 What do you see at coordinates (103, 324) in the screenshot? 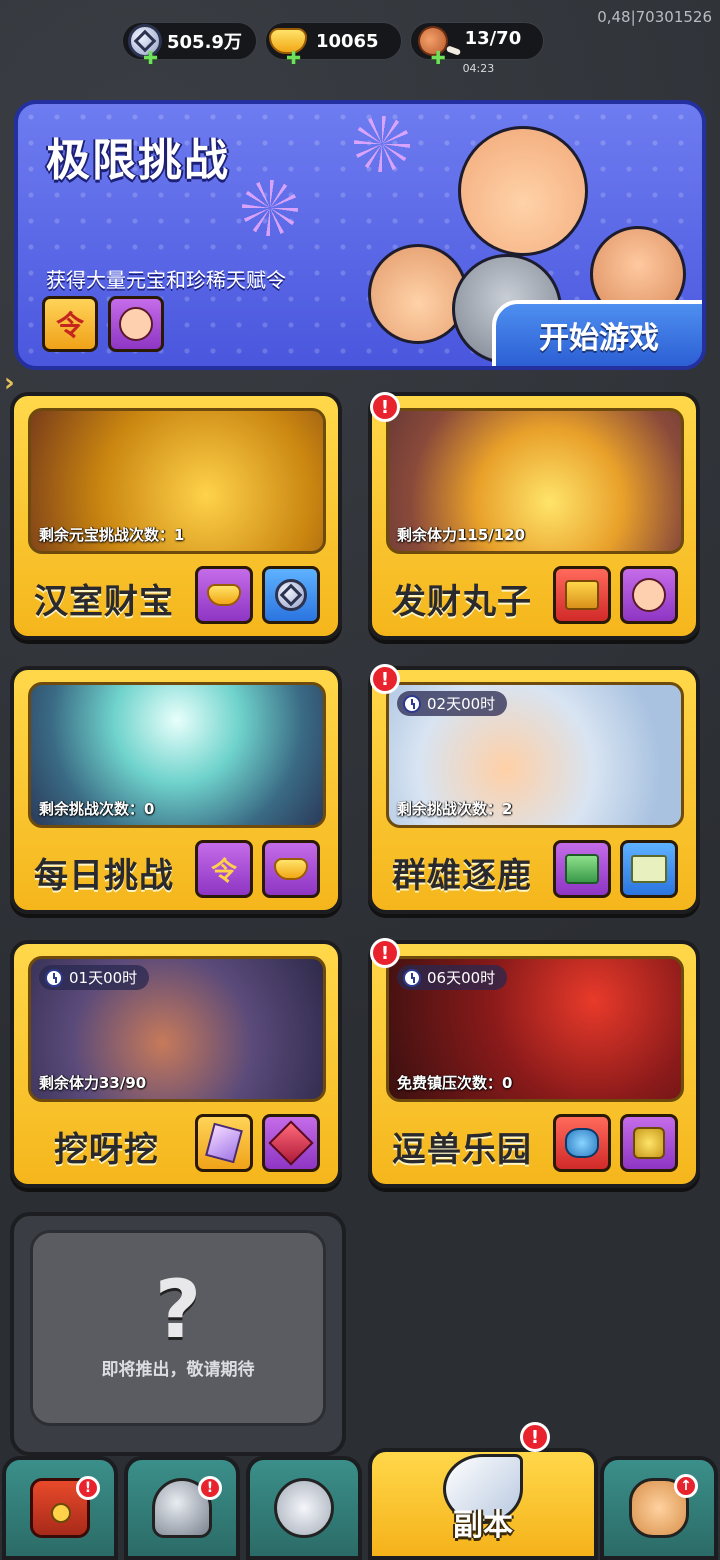
I see `banner-rewards: 令` at bounding box center [103, 324].